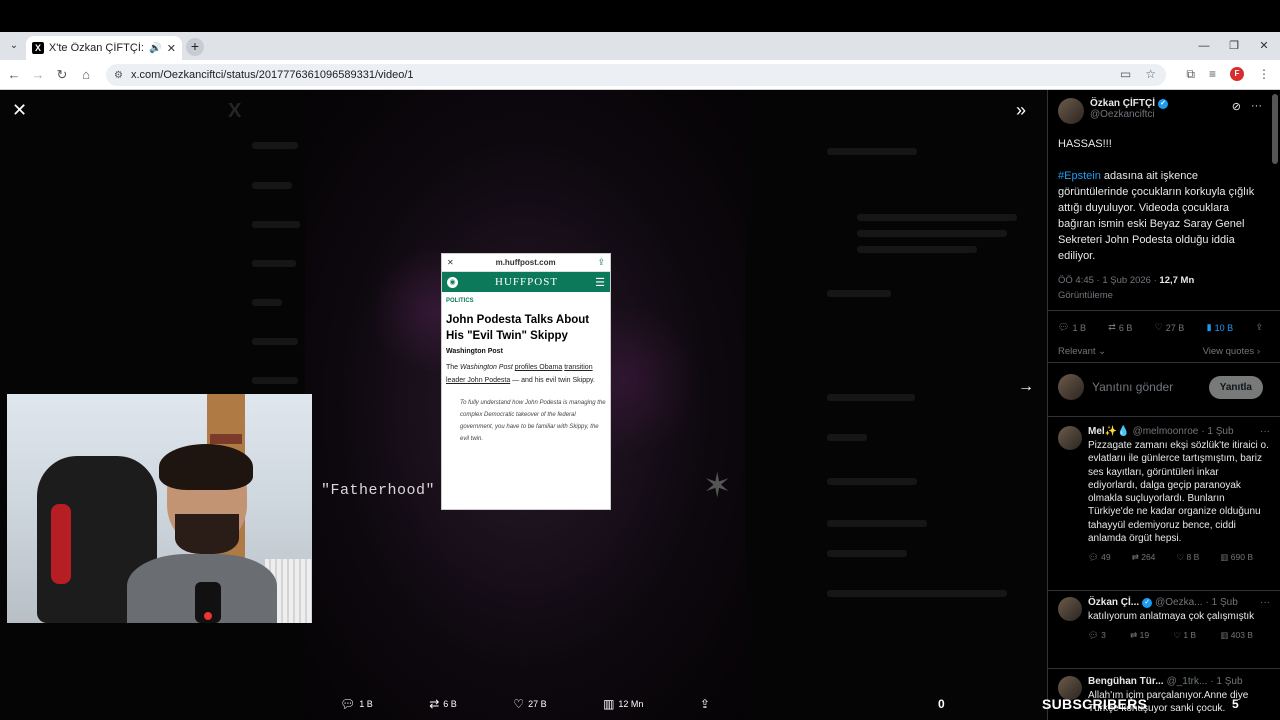 Image resolution: width=1280 pixels, height=720 pixels. I want to click on scrollbar, so click(1275, 129).